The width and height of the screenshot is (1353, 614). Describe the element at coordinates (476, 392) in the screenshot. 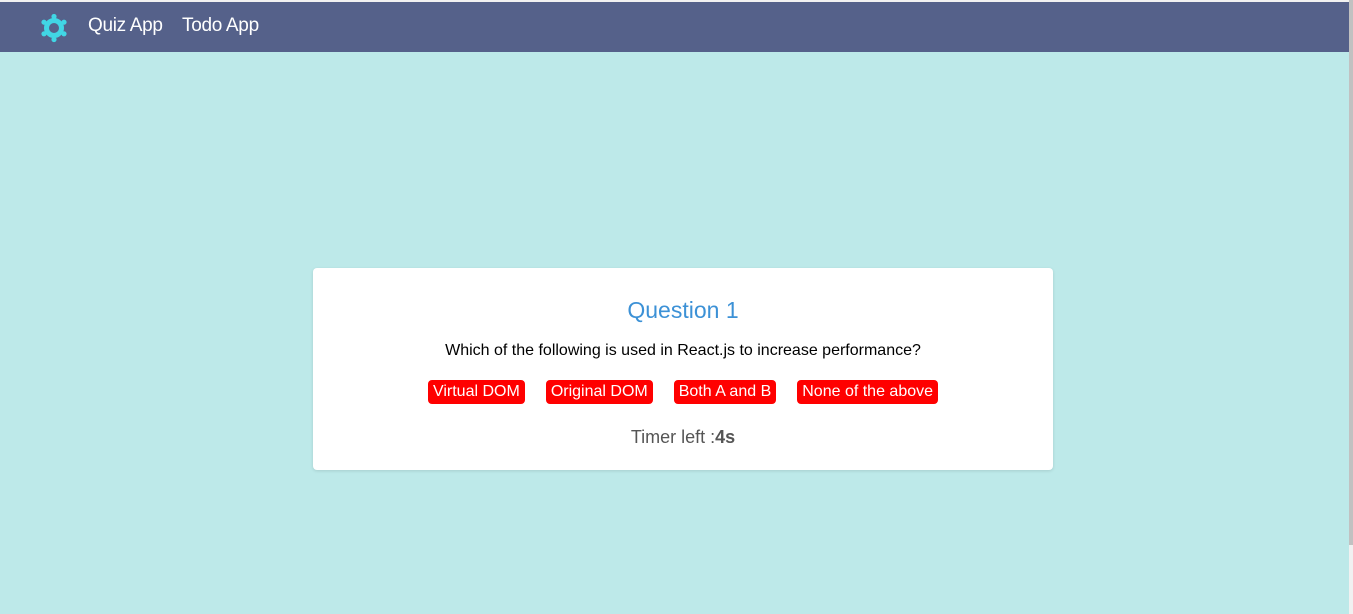

I see `option-button-virtual-dom: Virtual DOM` at that location.